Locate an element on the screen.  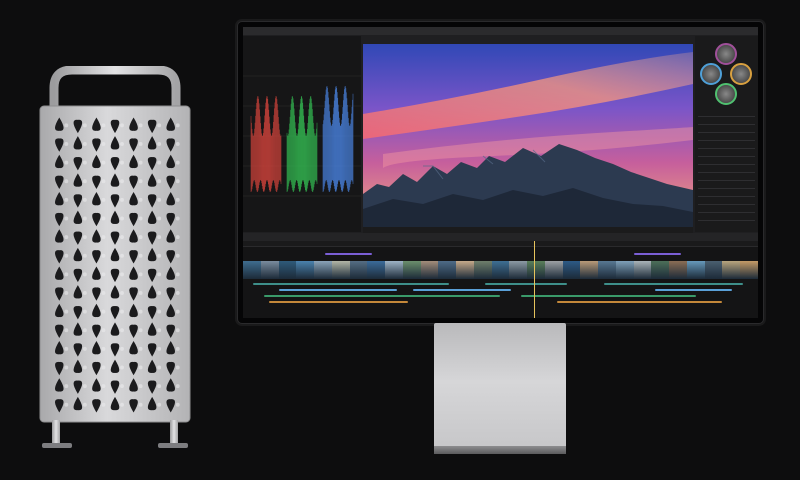
waveform-scope is located at coordinates (302, 136).